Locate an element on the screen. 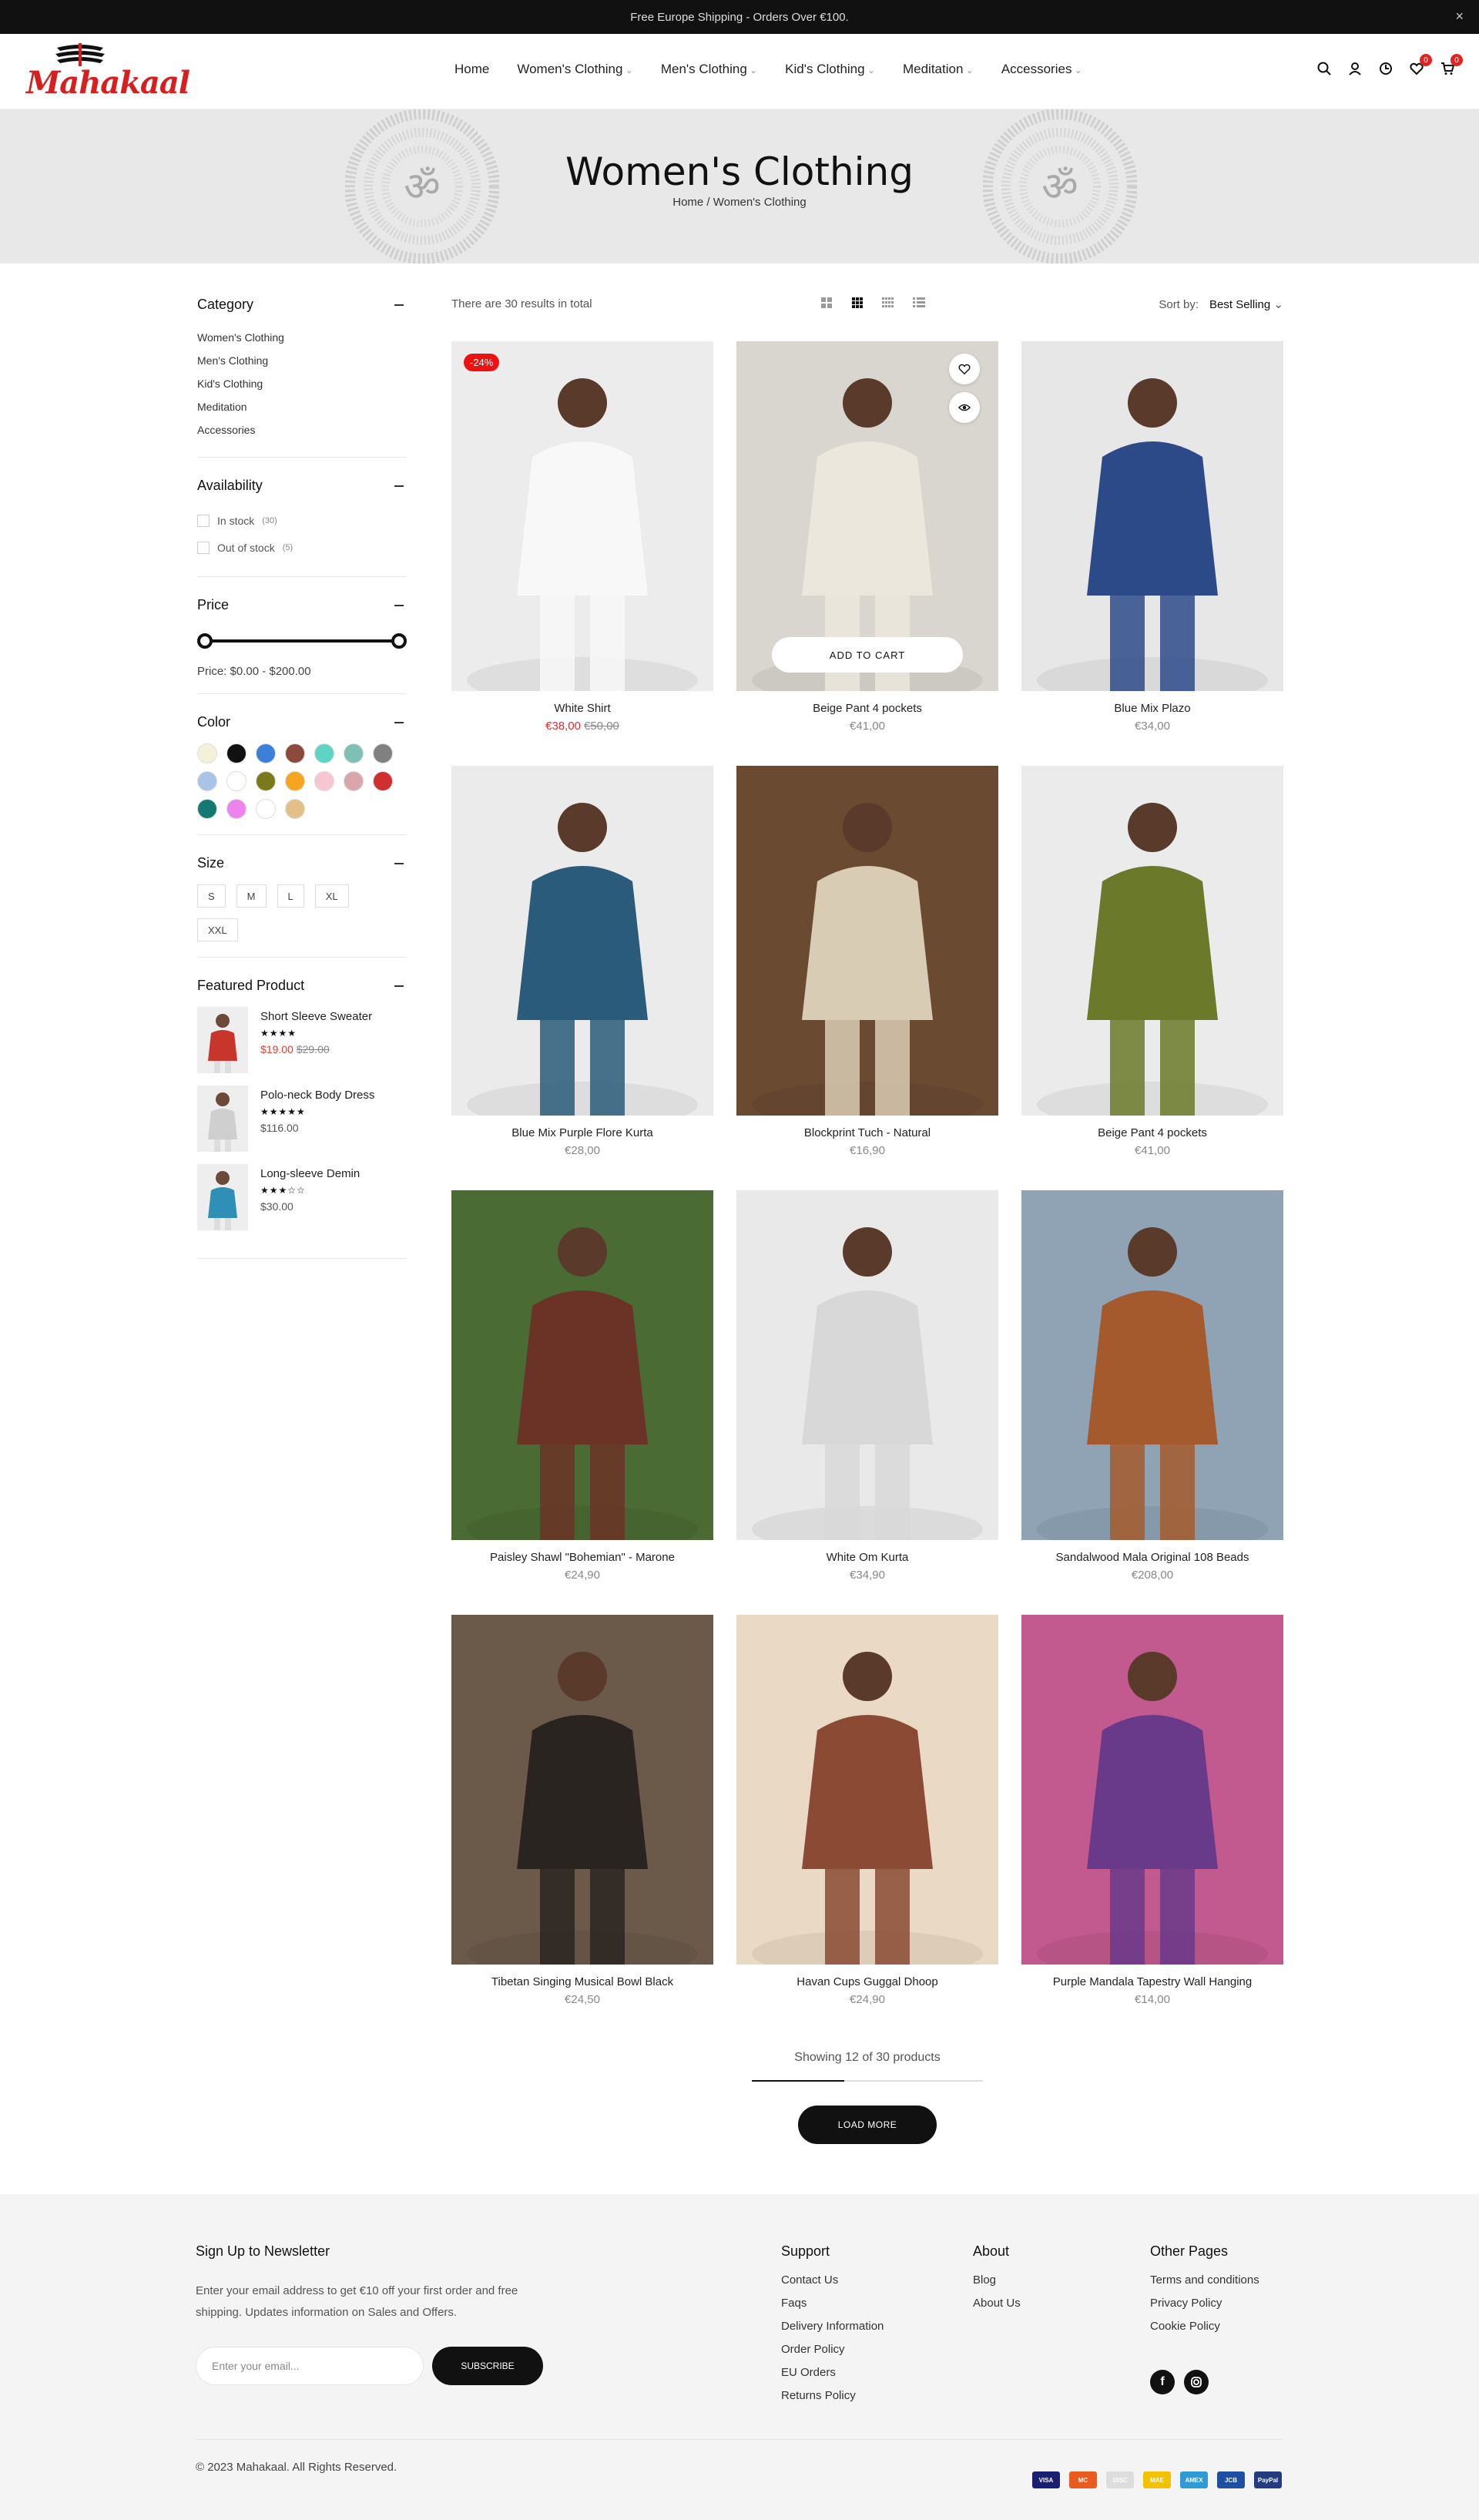  cart-icon: 0 is located at coordinates (1451, 66).